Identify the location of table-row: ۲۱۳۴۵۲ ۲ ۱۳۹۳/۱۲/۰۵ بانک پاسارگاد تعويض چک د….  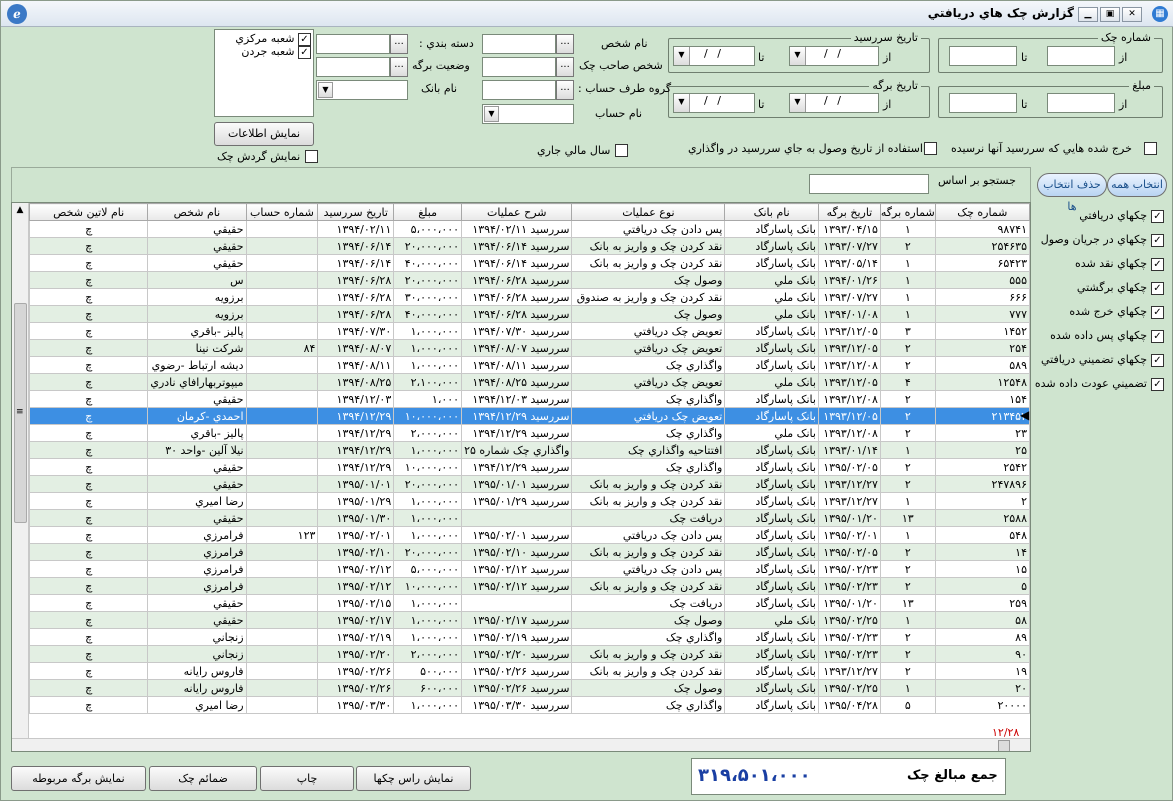
(529, 416).